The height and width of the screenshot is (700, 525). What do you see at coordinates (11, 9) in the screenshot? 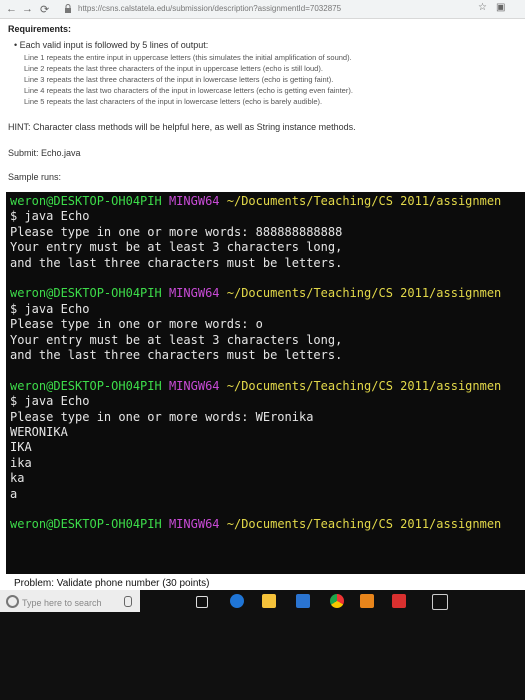
I see `back-icon: ←` at bounding box center [11, 9].